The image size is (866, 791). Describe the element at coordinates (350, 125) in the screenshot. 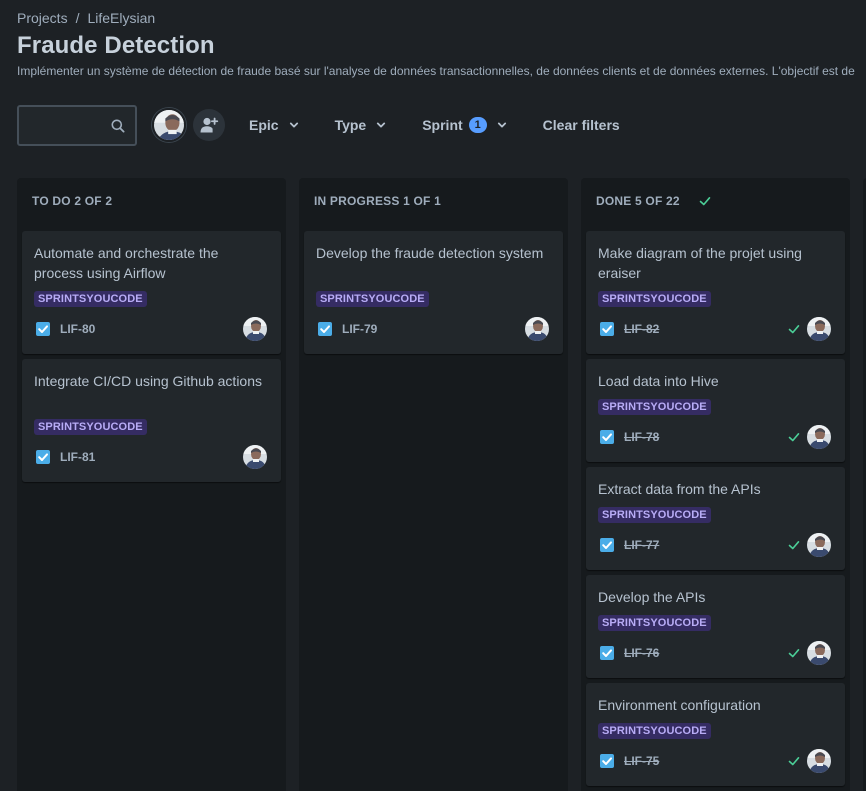

I see `type-filter-label: Type` at that location.